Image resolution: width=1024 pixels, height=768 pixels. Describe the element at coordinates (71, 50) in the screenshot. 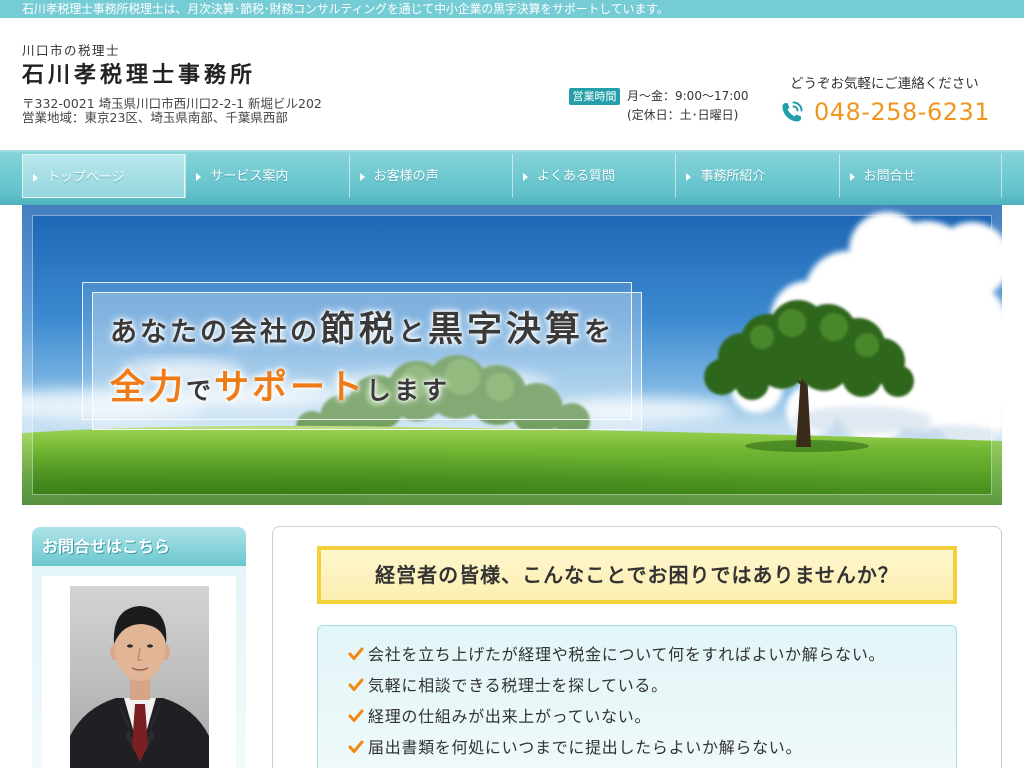

I see `header-tagline: 川口市の税理士` at that location.